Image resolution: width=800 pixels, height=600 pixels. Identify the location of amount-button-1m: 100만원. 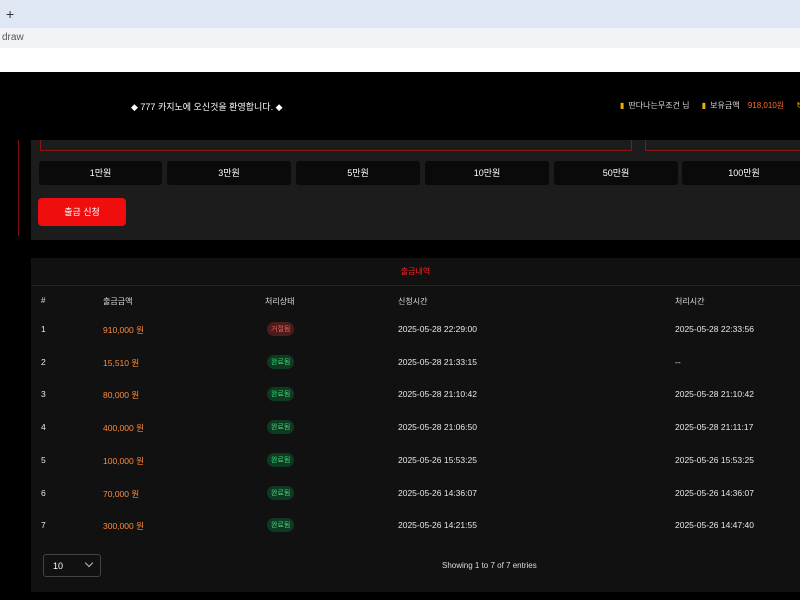
(741, 173).